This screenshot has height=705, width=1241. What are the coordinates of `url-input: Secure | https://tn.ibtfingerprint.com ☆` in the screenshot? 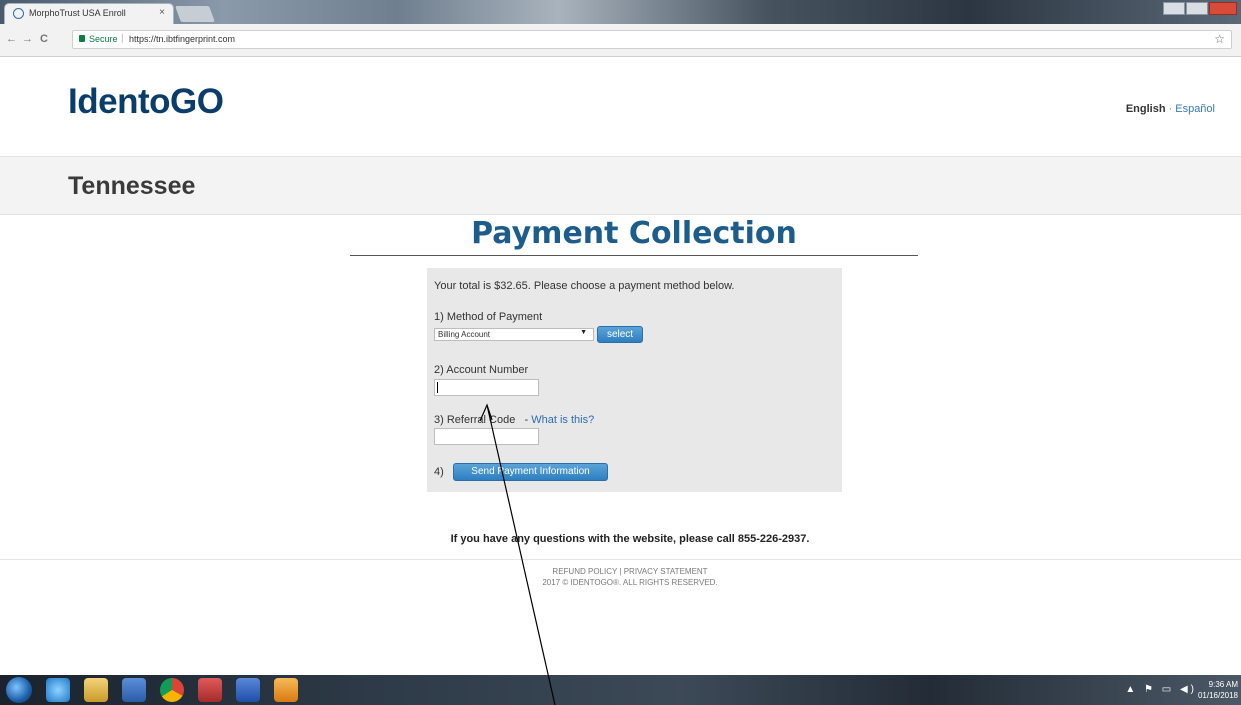 It's located at (652, 39).